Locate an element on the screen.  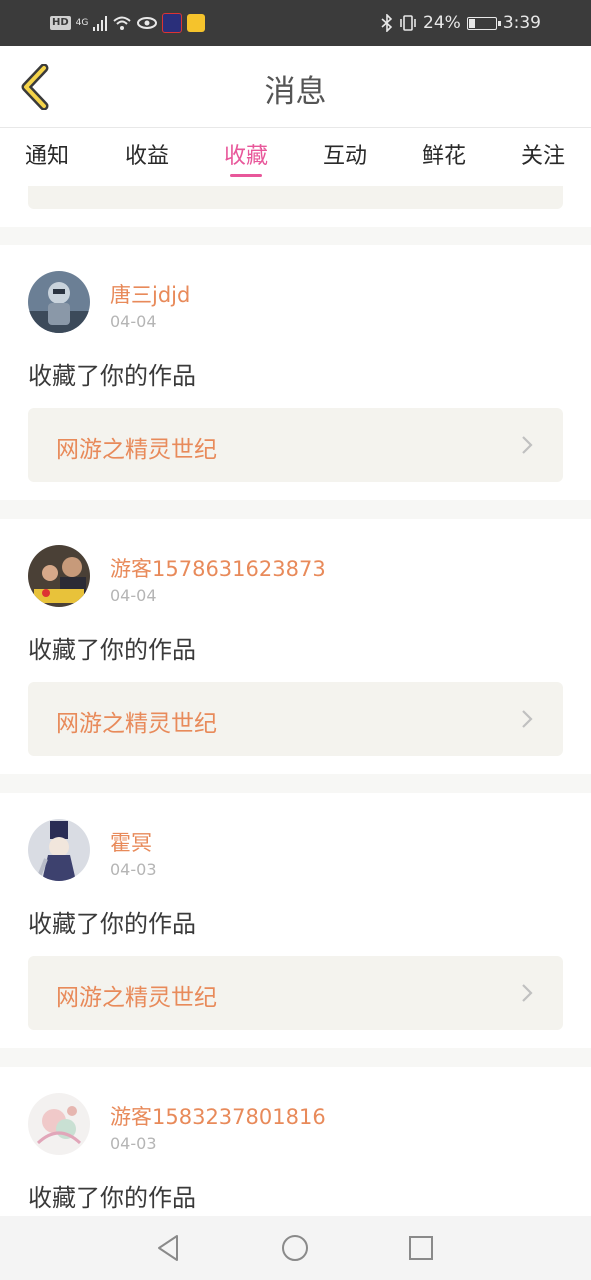
signal-icon is located at coordinates (100, 23).